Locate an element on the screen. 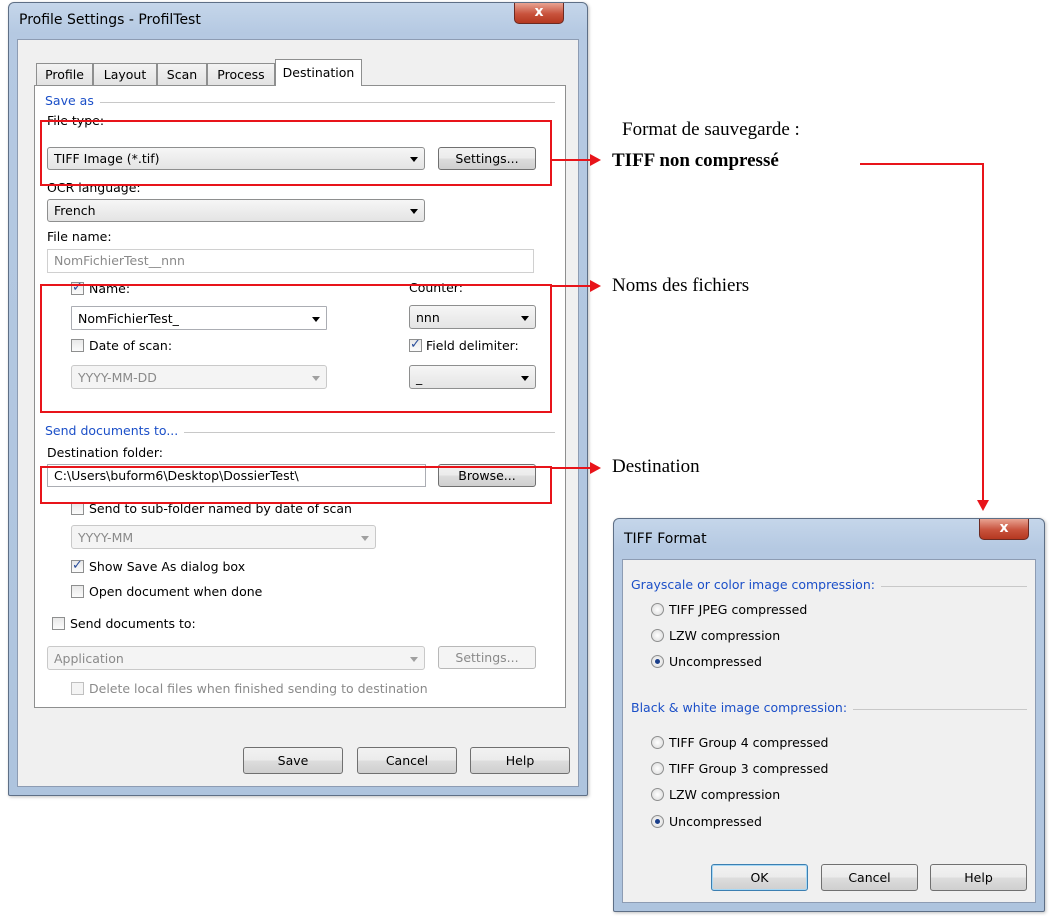 This screenshot has height=916, width=1049. format-connector-line is located at coordinates (571, 160).